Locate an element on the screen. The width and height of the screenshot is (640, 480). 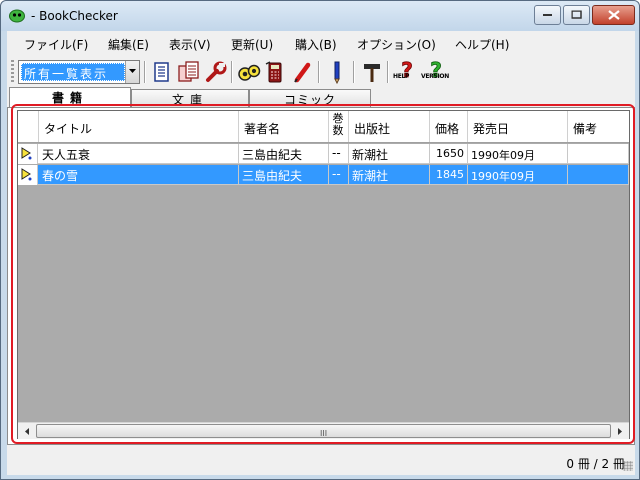
close-button is located at coordinates (613, 15).